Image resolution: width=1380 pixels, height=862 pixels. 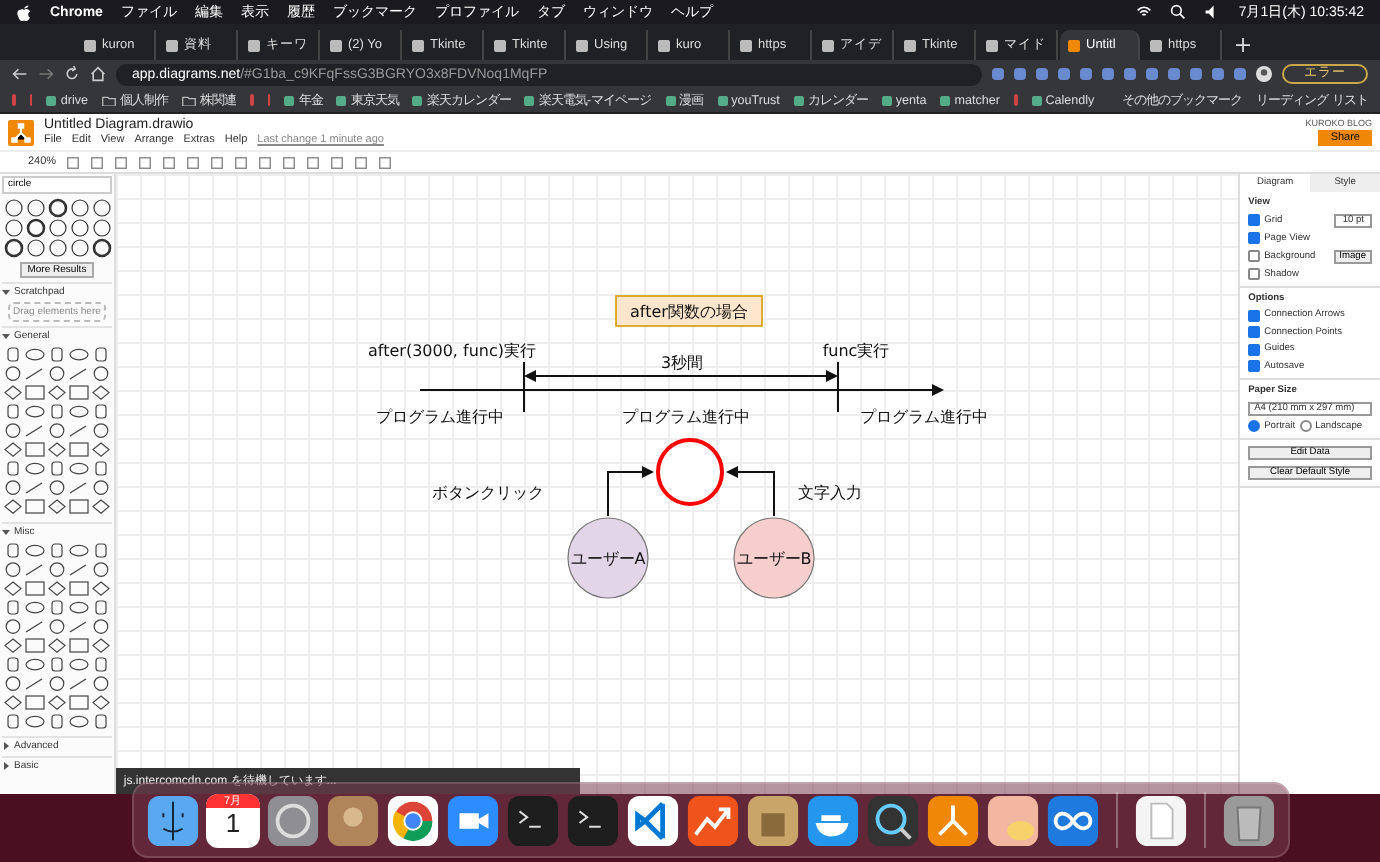 I want to click on search-icon, so click(x=1178, y=12).